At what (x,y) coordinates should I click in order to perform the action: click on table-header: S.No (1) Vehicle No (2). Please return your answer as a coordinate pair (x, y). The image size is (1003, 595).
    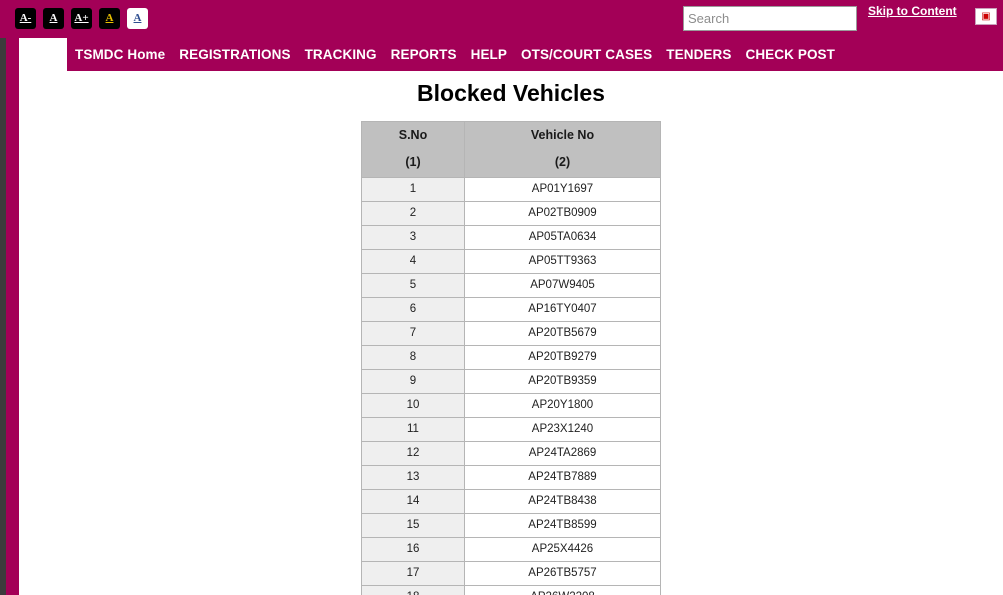
    Looking at the image, I should click on (511, 149).